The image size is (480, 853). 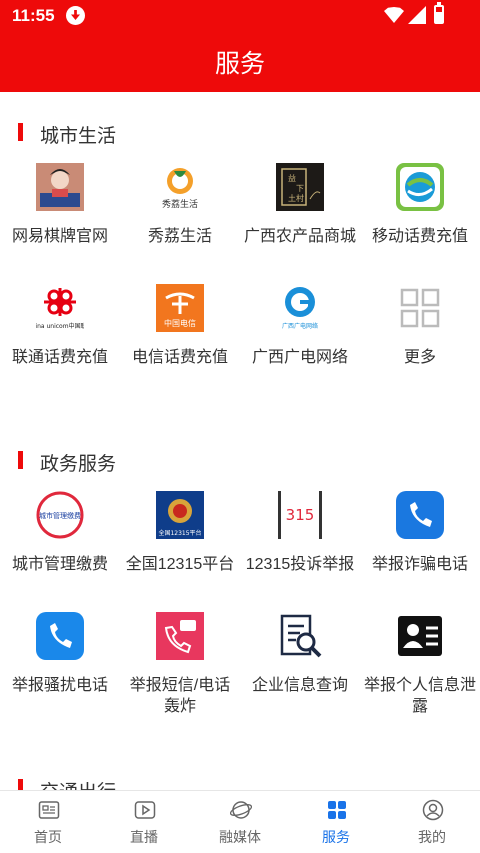 I want to click on service-report-fraud-call: 举报诈骗电话, so click(x=420, y=546).